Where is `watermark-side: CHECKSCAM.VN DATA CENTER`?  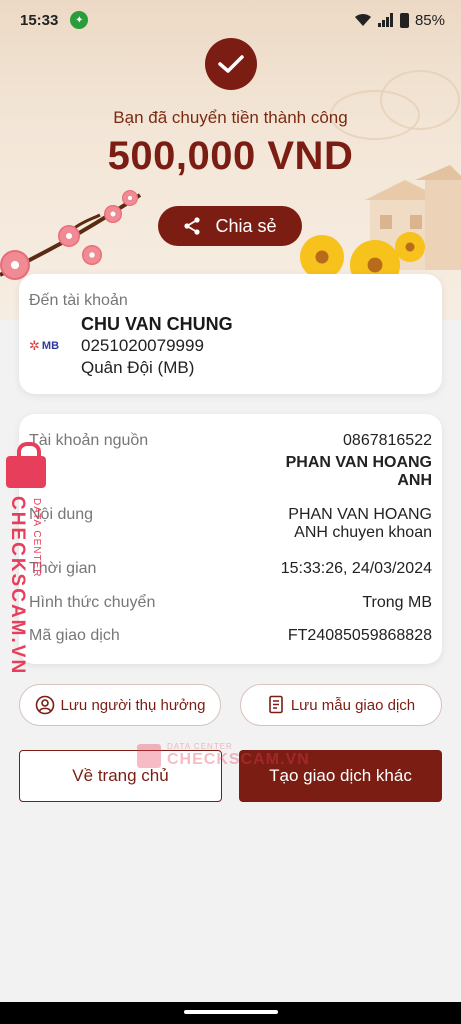 watermark-side: CHECKSCAM.VN DATA CENTER is located at coordinates (27, 558).